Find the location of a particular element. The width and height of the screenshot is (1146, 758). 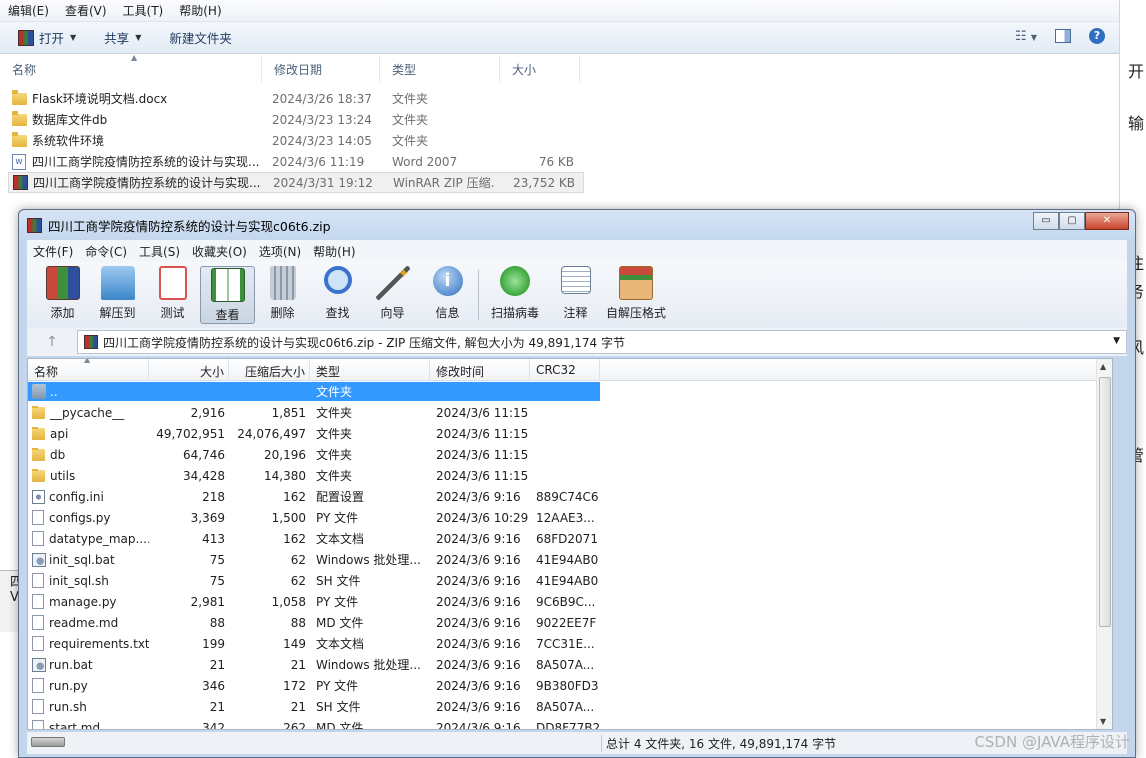

maximize-button: ▢ is located at coordinates (1072, 221).